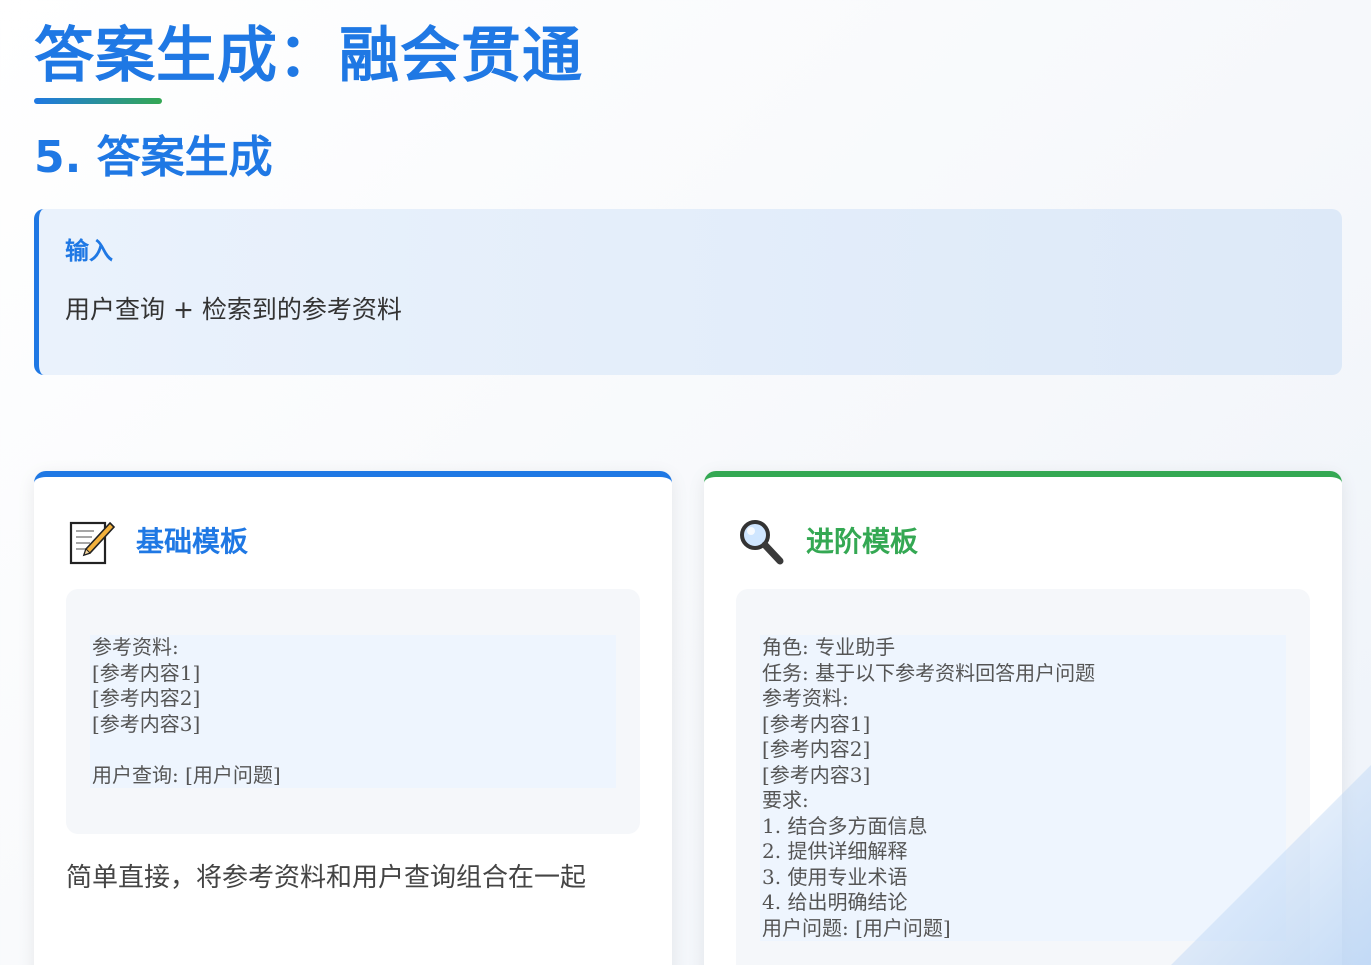 The image size is (1371, 965). I want to click on input-label: 输入, so click(89, 251).